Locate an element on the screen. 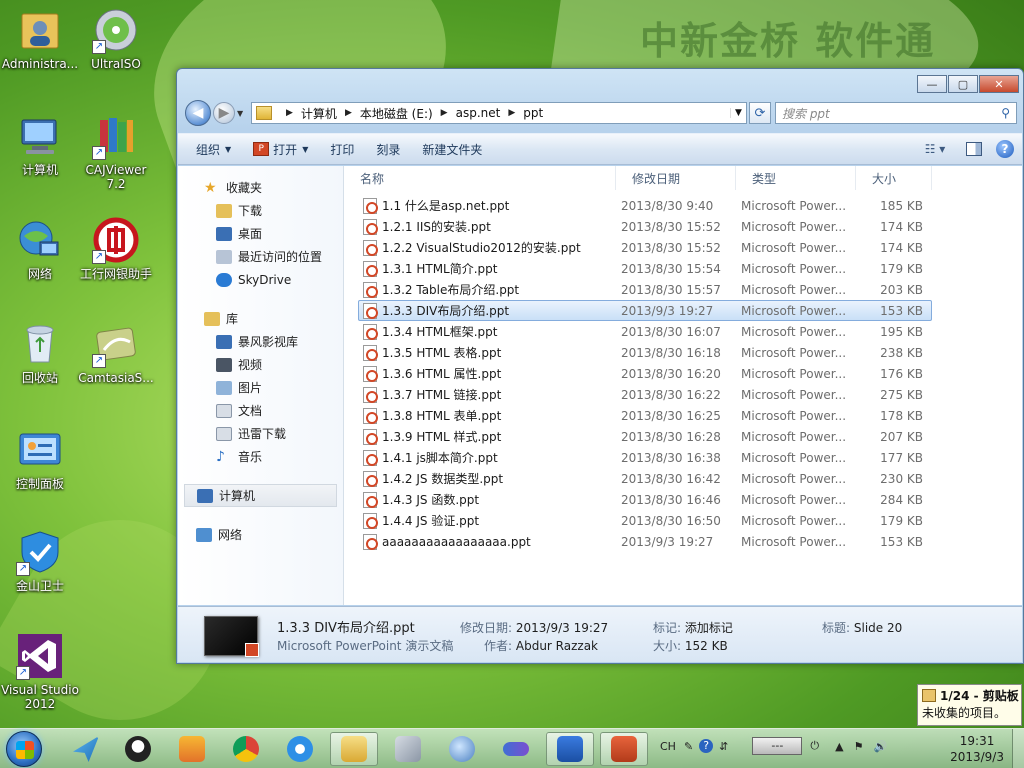 The height and width of the screenshot is (768, 1024). nav-item-downloads: 下载 is located at coordinates (260, 210).